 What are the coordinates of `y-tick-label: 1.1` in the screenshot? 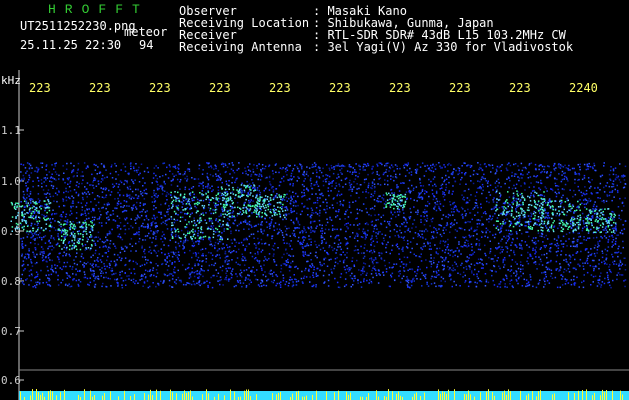 It's located at (11, 130).